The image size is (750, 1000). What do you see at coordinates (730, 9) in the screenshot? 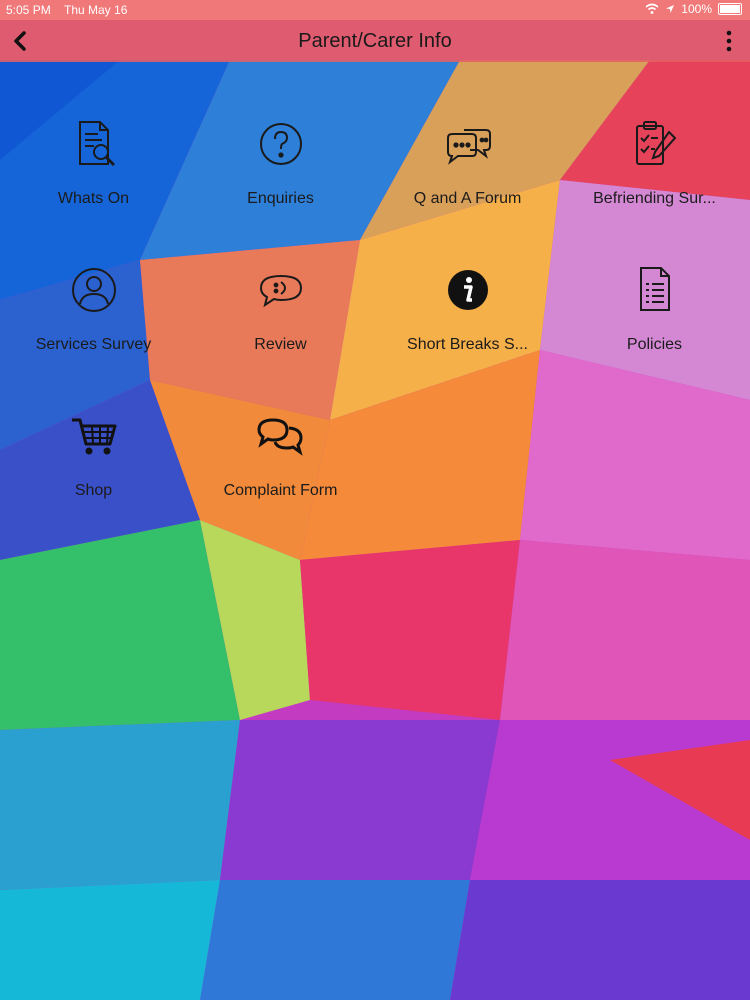
I see `battery-icon` at bounding box center [730, 9].